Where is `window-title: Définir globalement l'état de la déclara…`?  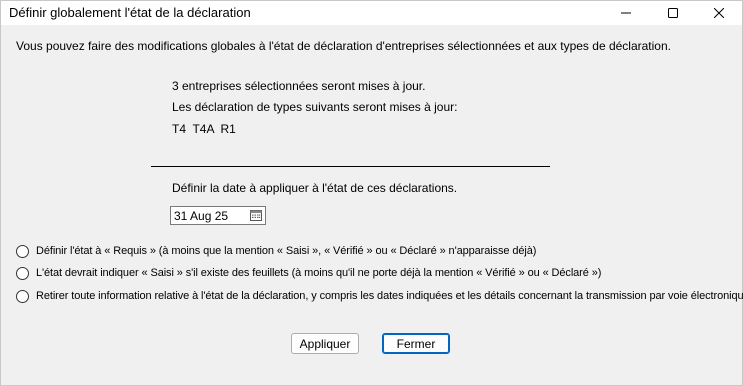 window-title: Définir globalement l'état de la déclara… is located at coordinates (130, 12).